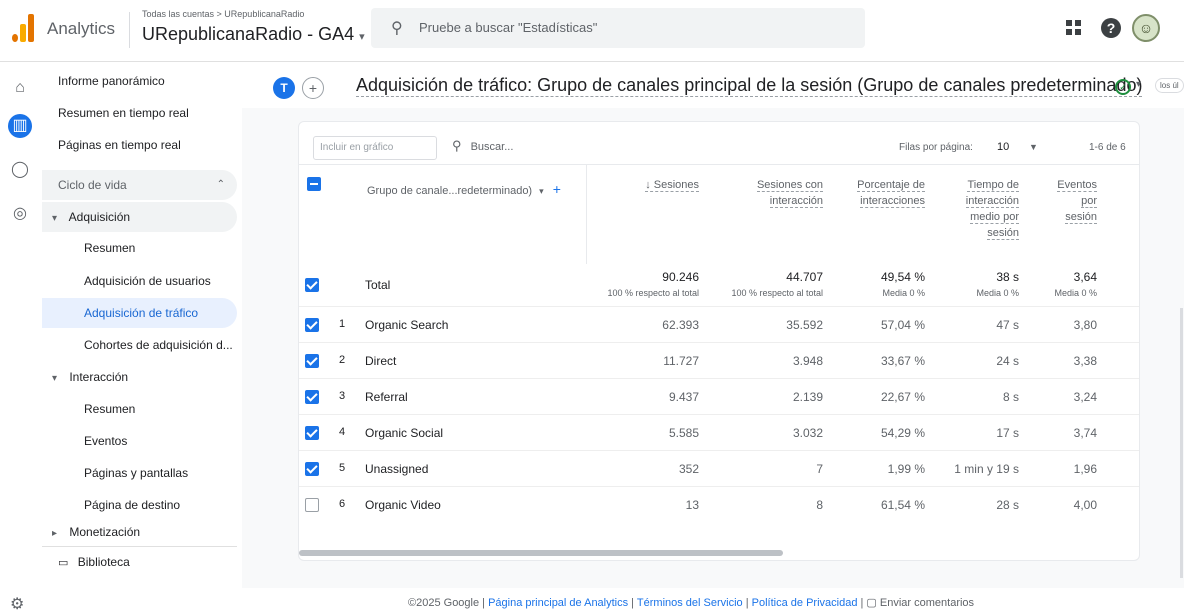 The width and height of the screenshot is (1184, 613). Describe the element at coordinates (902, 361) in the screenshot. I see `metric-cell: 33,67 %` at that location.